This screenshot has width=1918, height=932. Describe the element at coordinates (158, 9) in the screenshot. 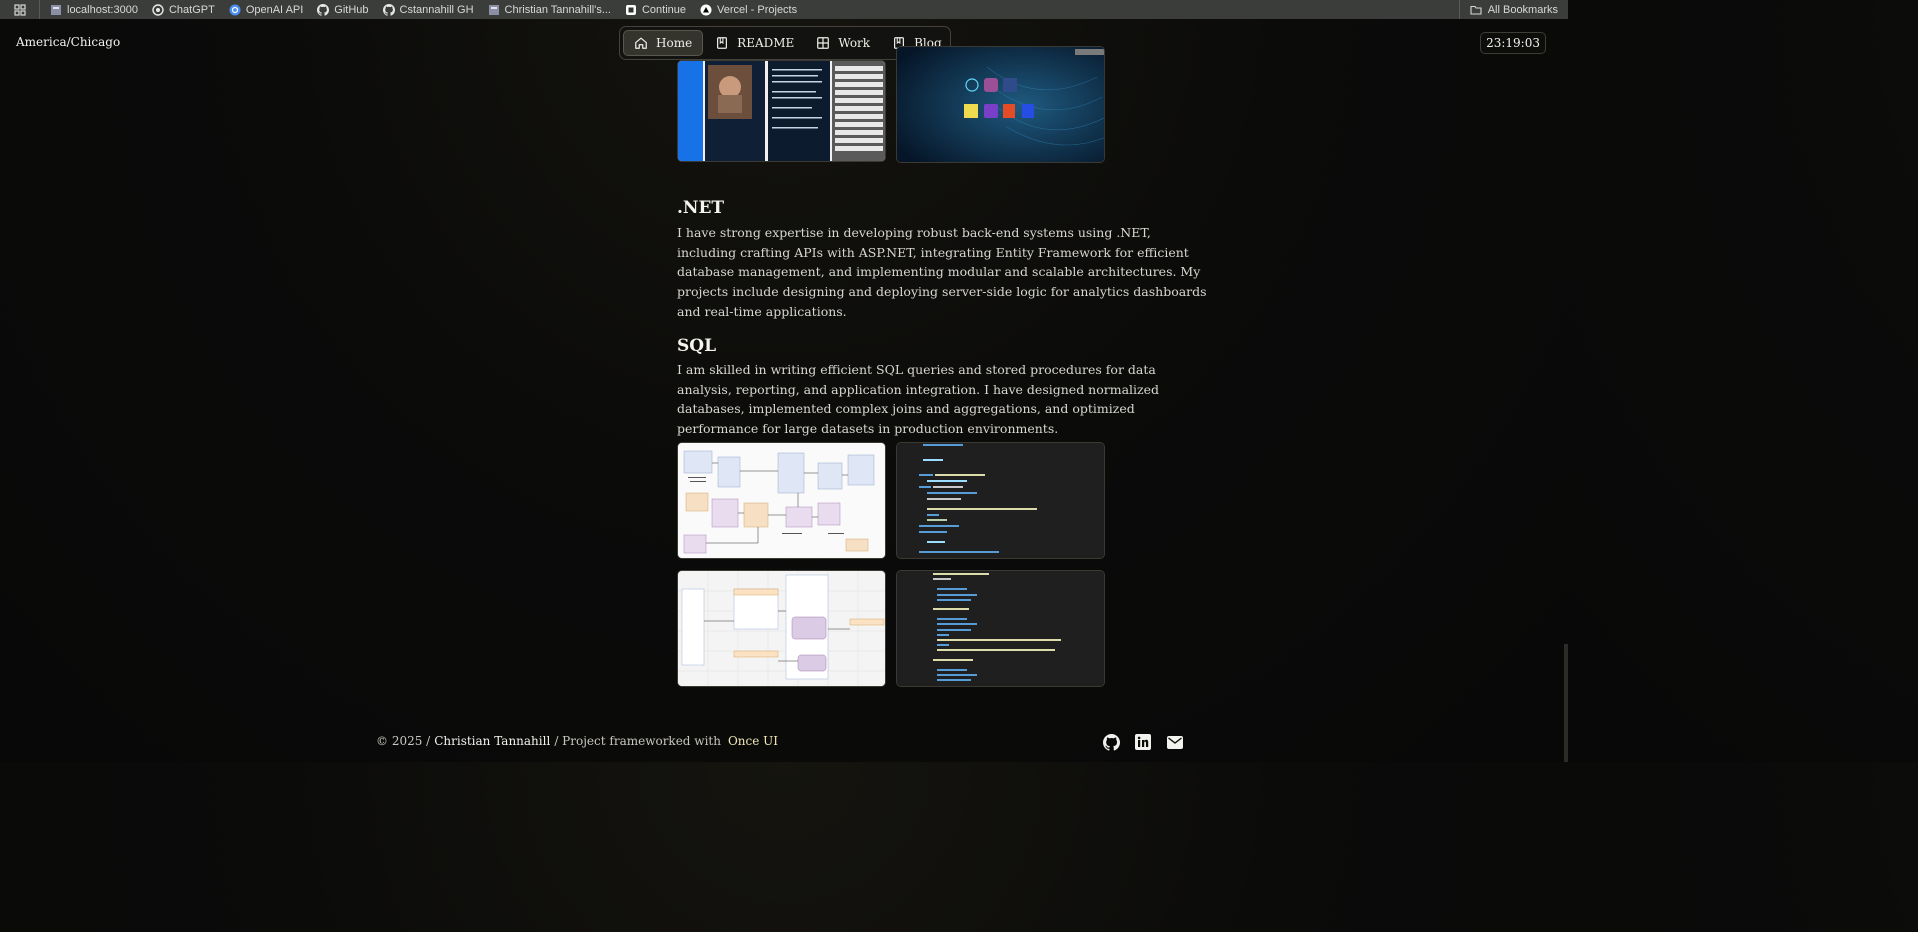

I see `openai-icon` at that location.